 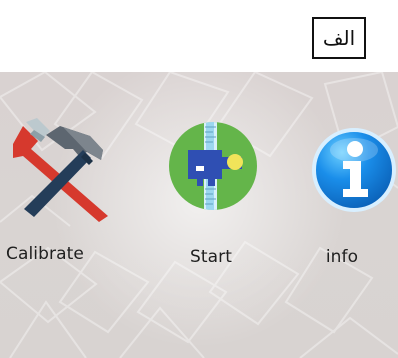 I want to click on app-label-start: Start, so click(x=211, y=257).